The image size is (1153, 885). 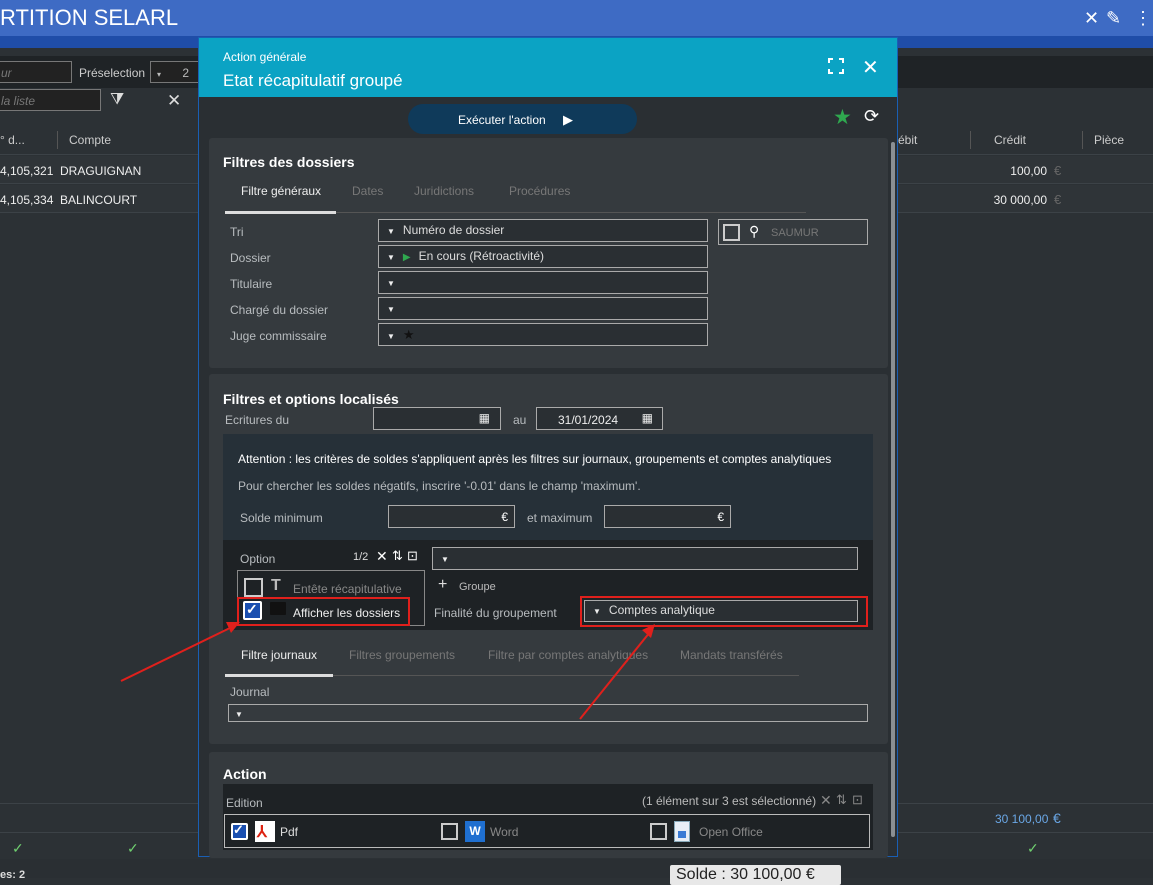 I want to click on annotation-arrows, so click(x=387, y=671).